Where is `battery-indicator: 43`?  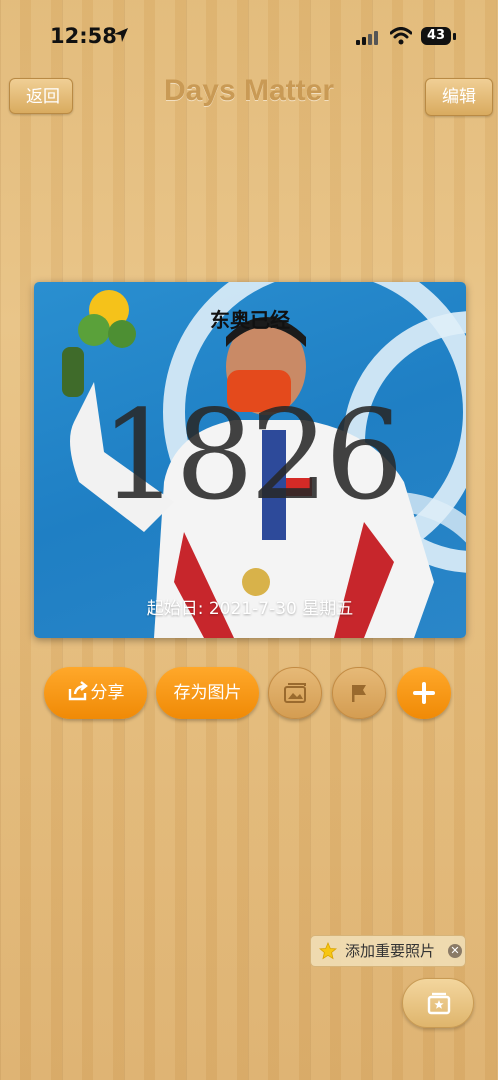
battery-indicator: 43 is located at coordinates (436, 36).